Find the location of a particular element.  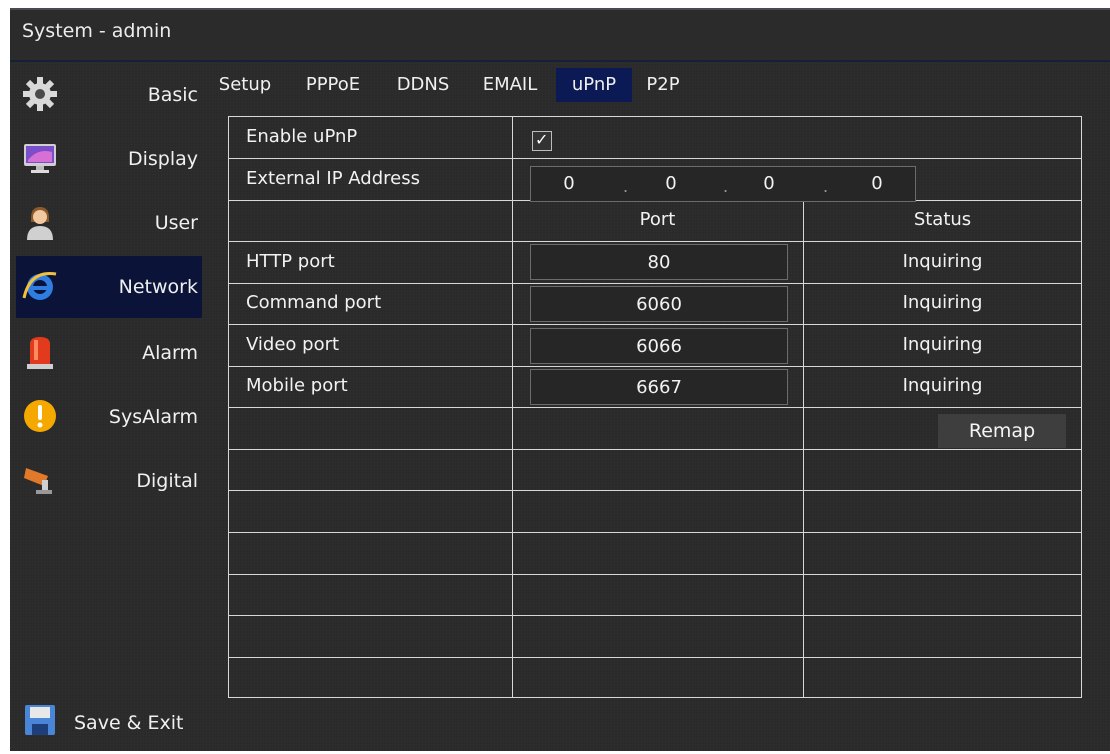

http-port-label: HTTP port is located at coordinates (290, 261).